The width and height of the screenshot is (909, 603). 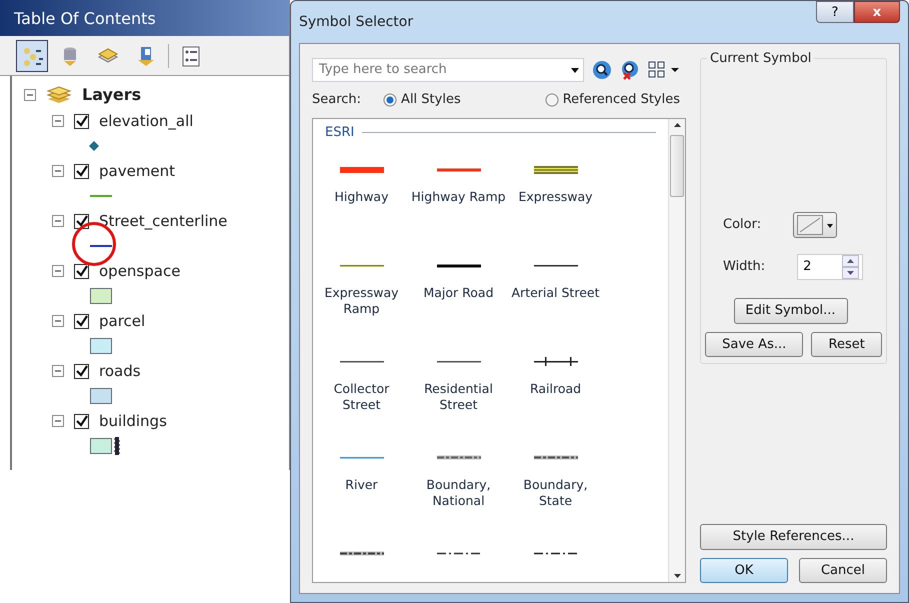 I want to click on width-spinner: 2, so click(x=830, y=267).